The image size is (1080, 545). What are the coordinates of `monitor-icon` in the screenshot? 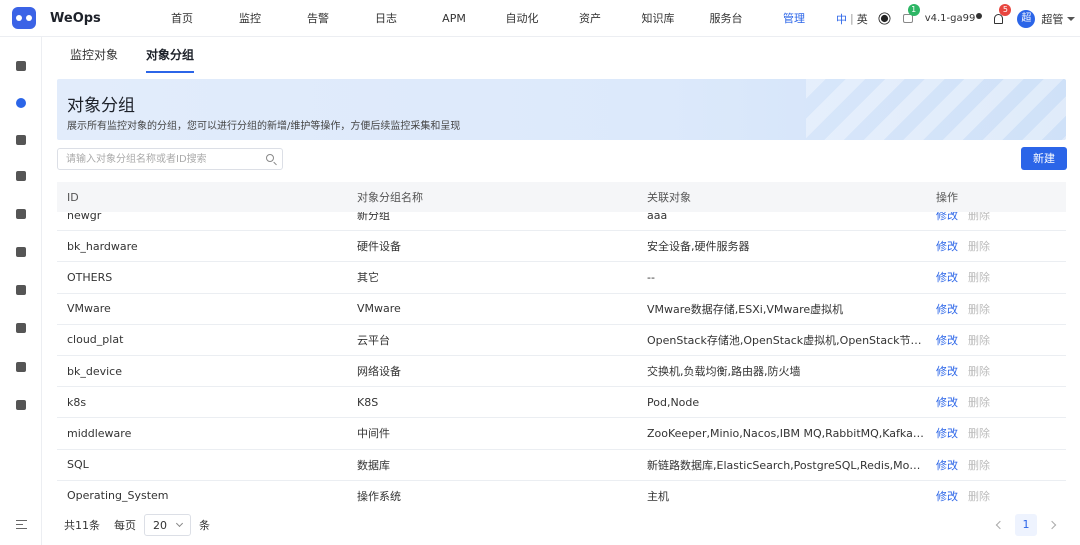 It's located at (21, 103).